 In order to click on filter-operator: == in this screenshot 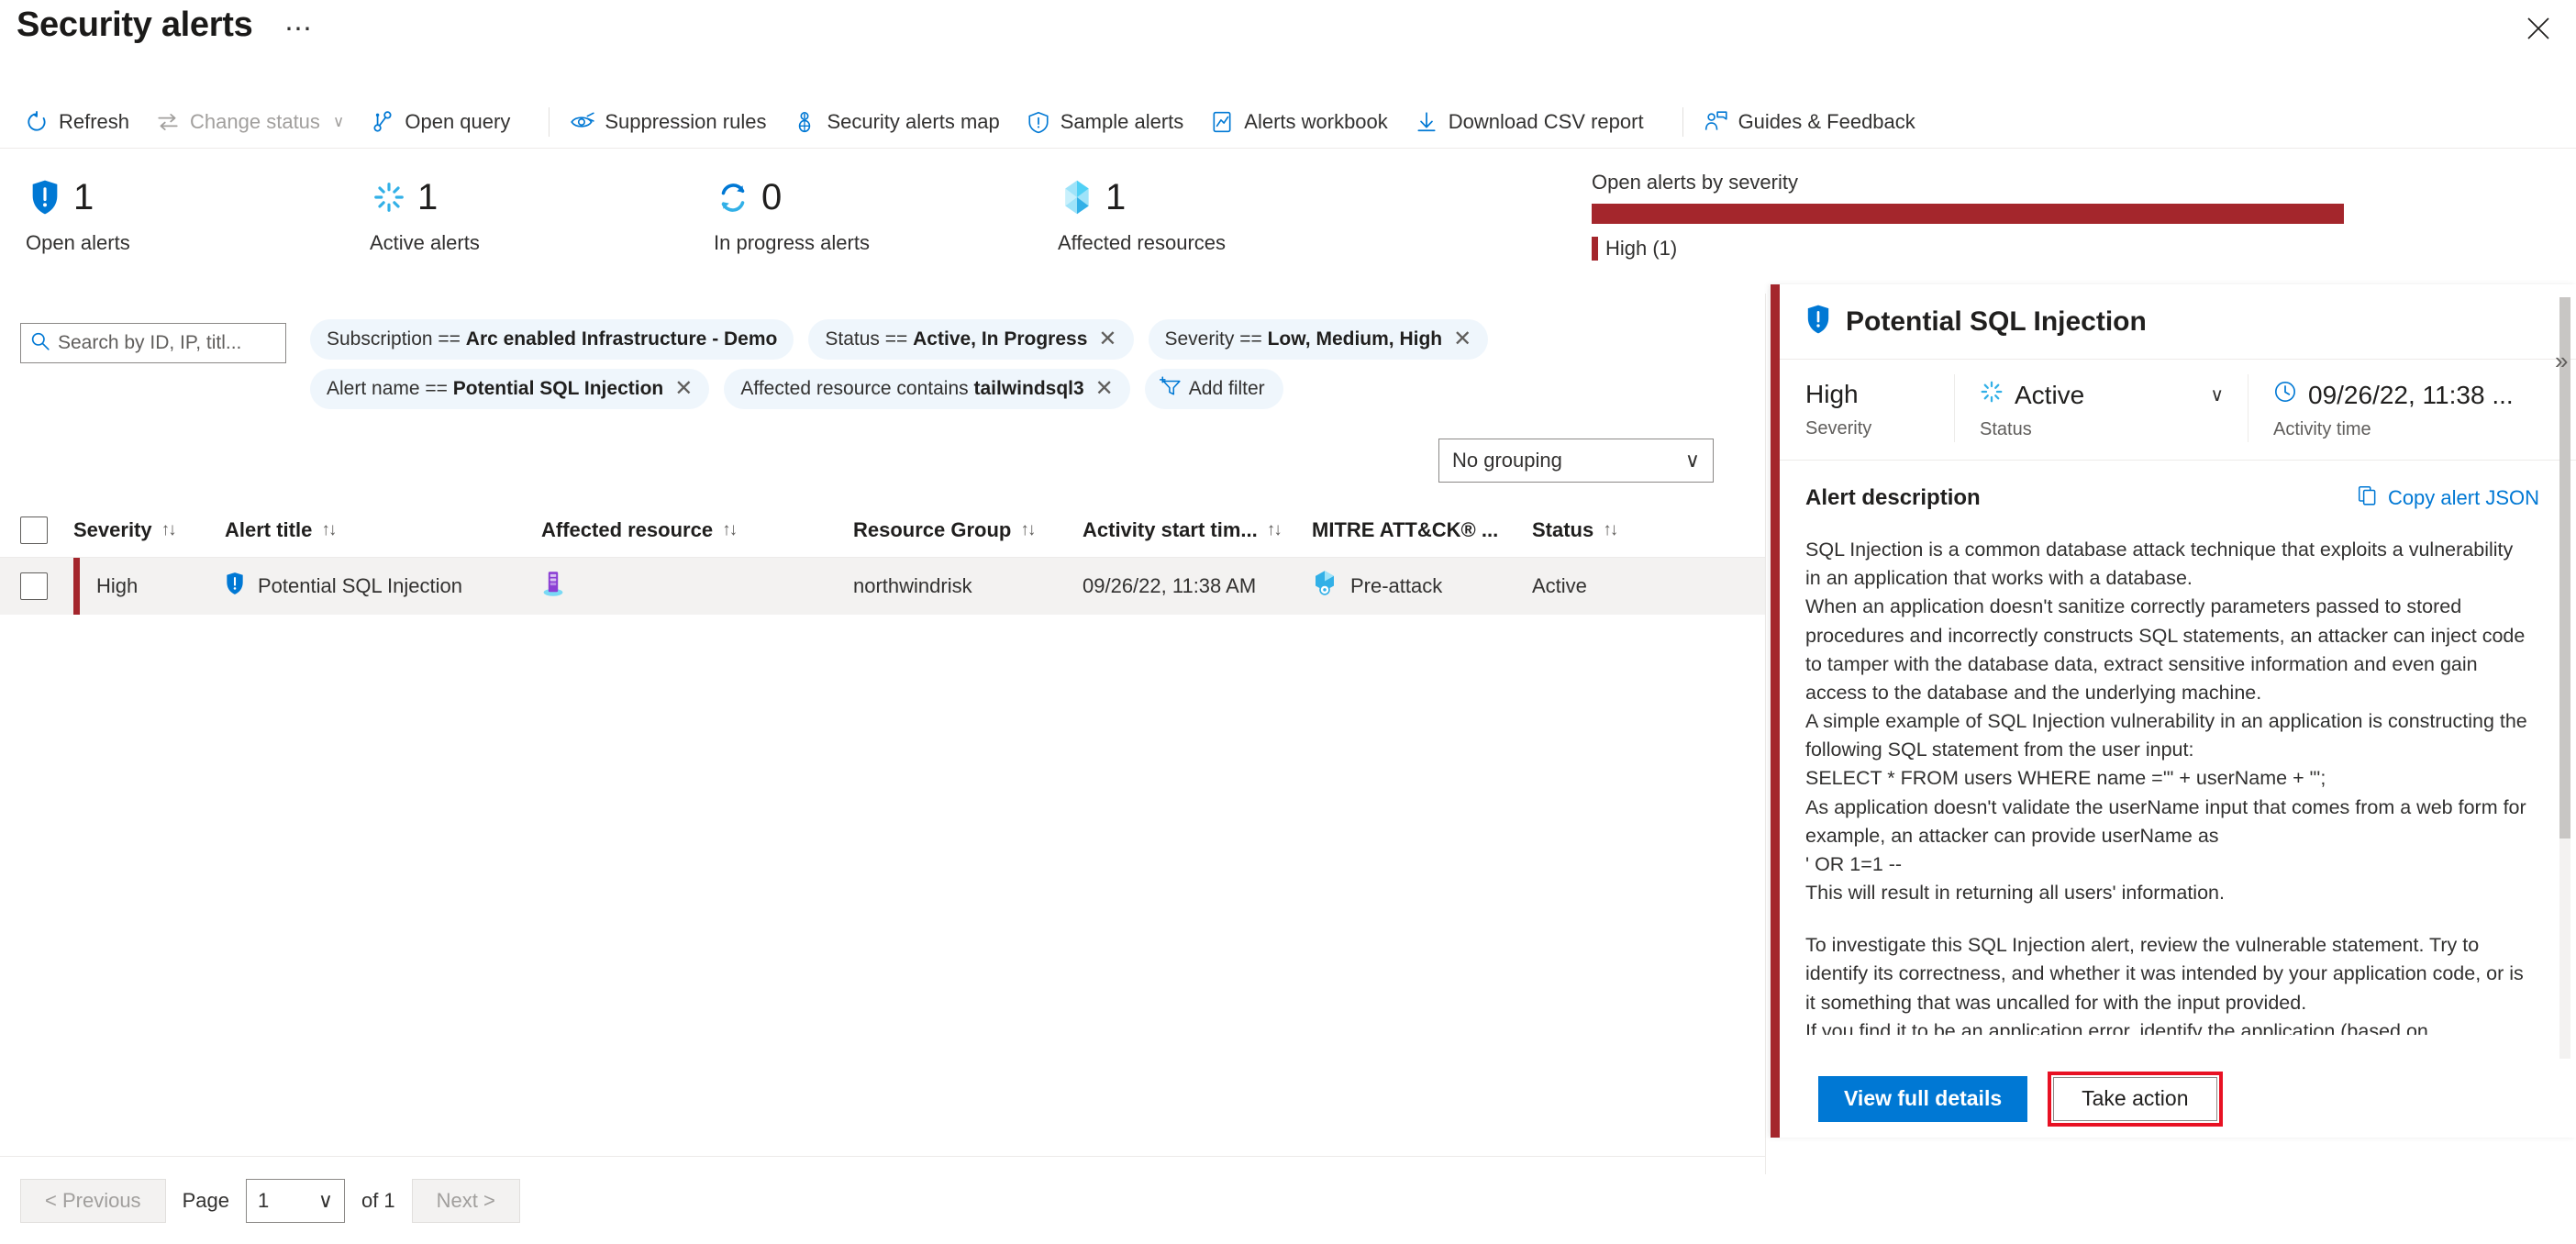, I will do `click(1250, 339)`.